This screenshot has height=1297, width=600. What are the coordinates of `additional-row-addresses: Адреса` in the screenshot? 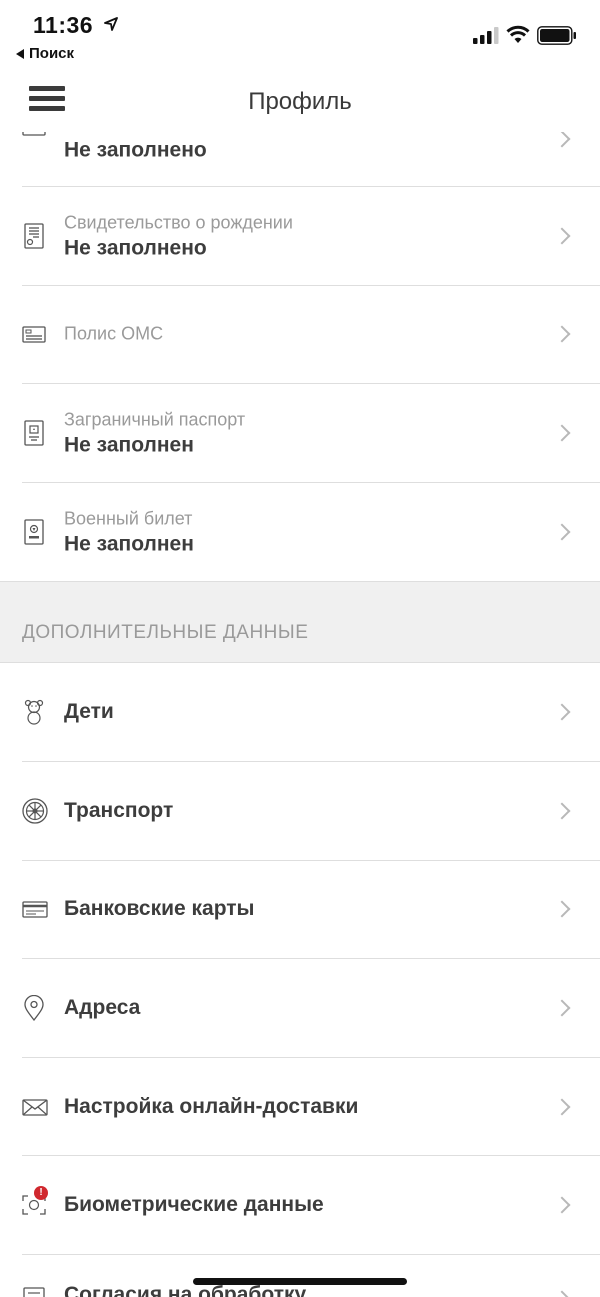 It's located at (311, 1008).